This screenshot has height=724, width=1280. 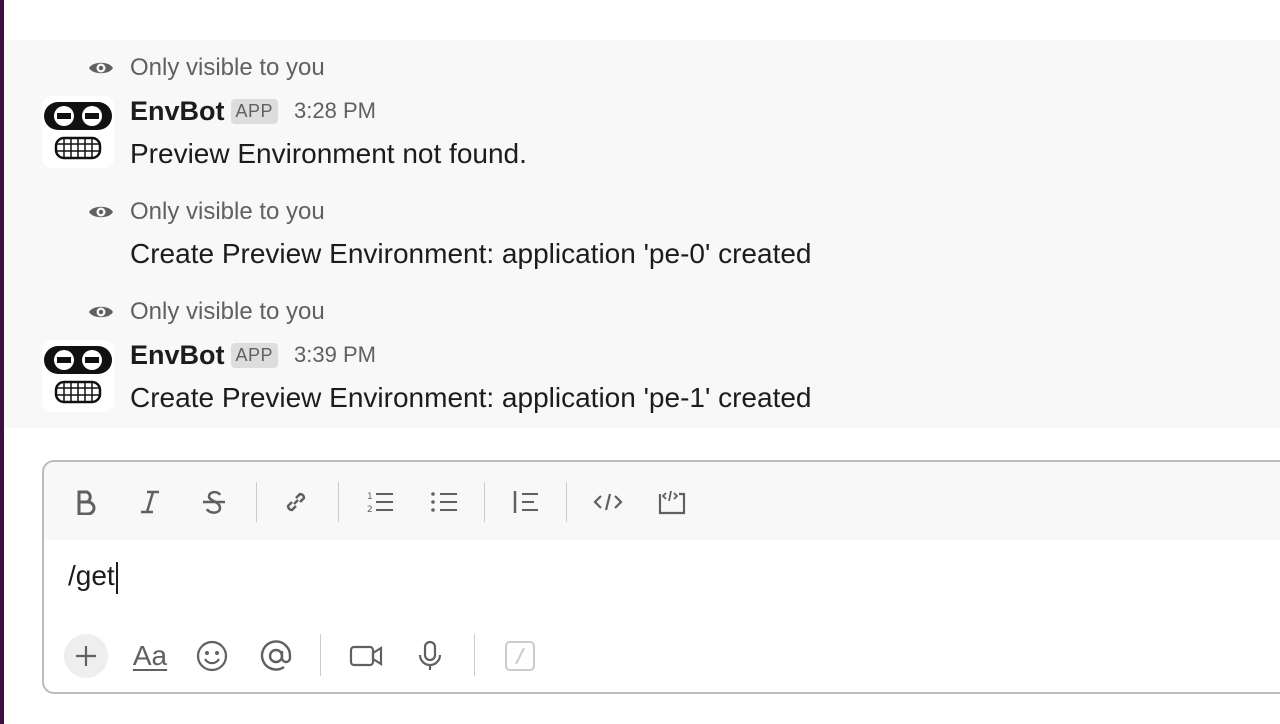 I want to click on message-header: EnvBot APP 3:28 PM, so click(x=253, y=111).